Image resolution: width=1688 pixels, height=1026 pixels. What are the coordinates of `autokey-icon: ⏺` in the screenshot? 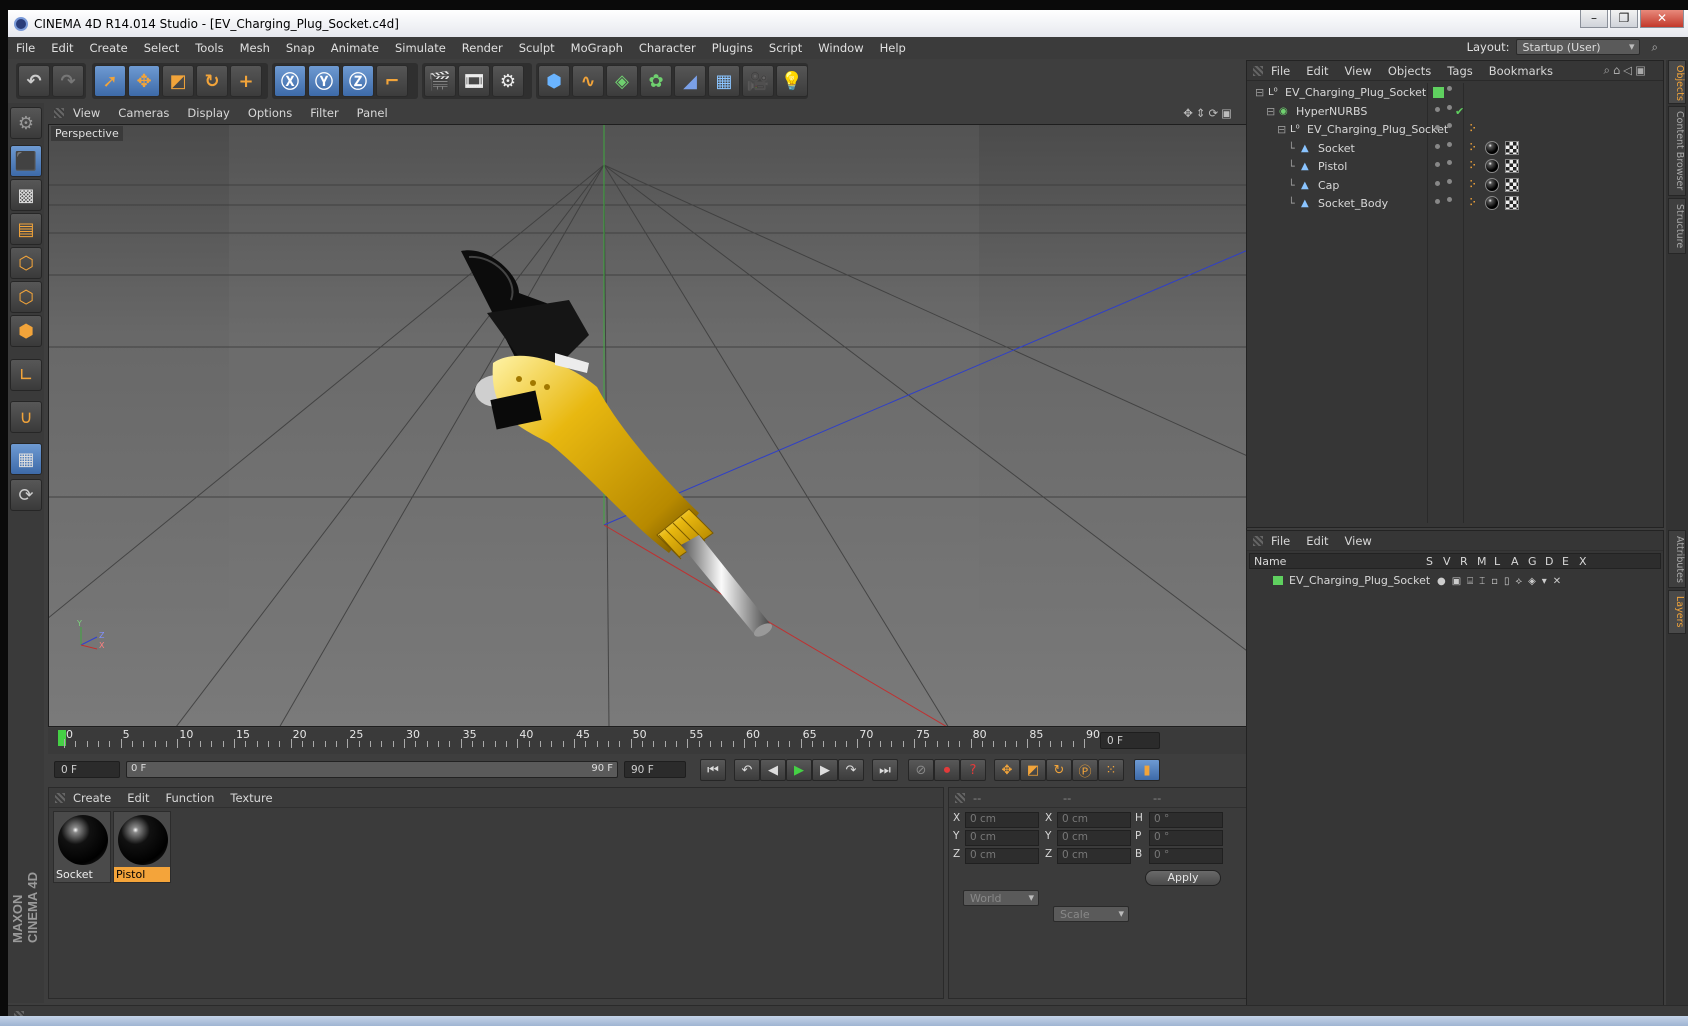 It's located at (947, 770).